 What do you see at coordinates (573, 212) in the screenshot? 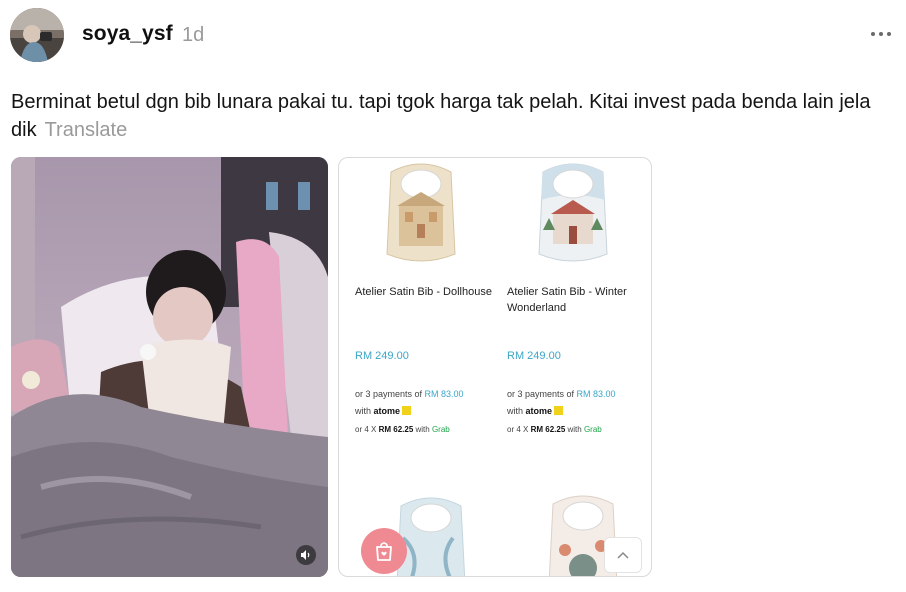
I see `bib-winter-wonderland-image` at bounding box center [573, 212].